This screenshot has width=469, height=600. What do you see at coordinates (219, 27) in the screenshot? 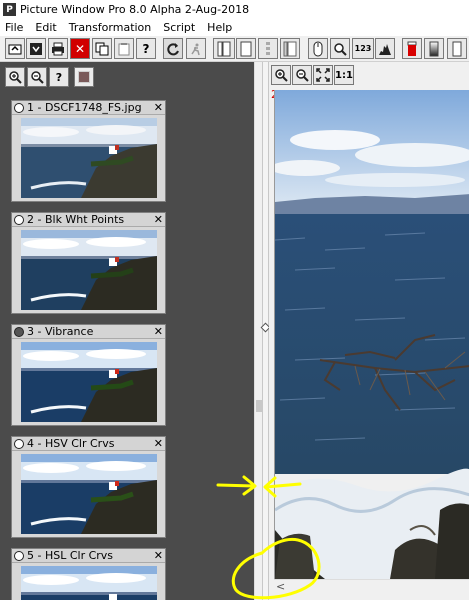
I see `menu-help: Help` at bounding box center [219, 27].